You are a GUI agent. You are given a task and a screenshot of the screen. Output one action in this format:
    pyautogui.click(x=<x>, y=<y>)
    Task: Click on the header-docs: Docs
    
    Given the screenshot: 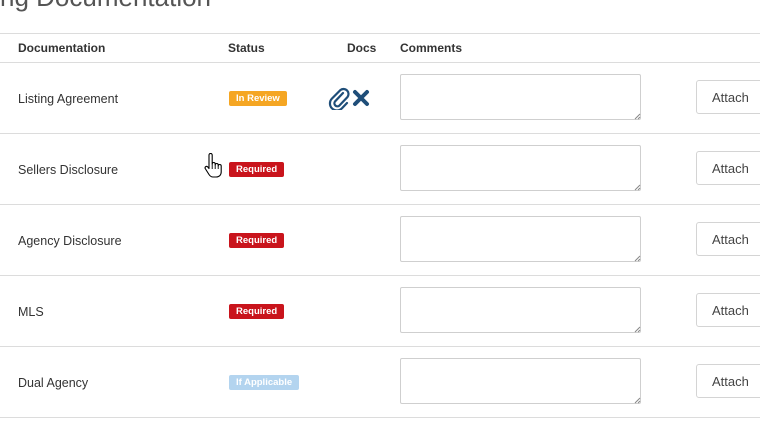 What is the action you would take?
    pyautogui.click(x=362, y=48)
    